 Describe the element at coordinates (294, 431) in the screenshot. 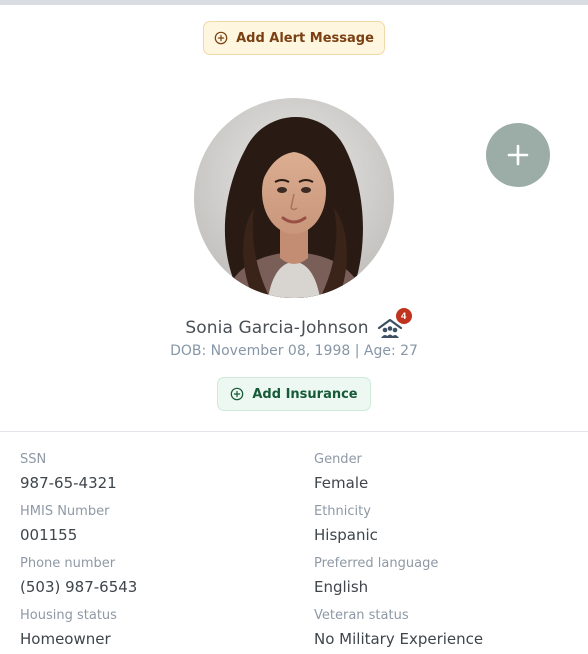

I see `section-divider` at that location.